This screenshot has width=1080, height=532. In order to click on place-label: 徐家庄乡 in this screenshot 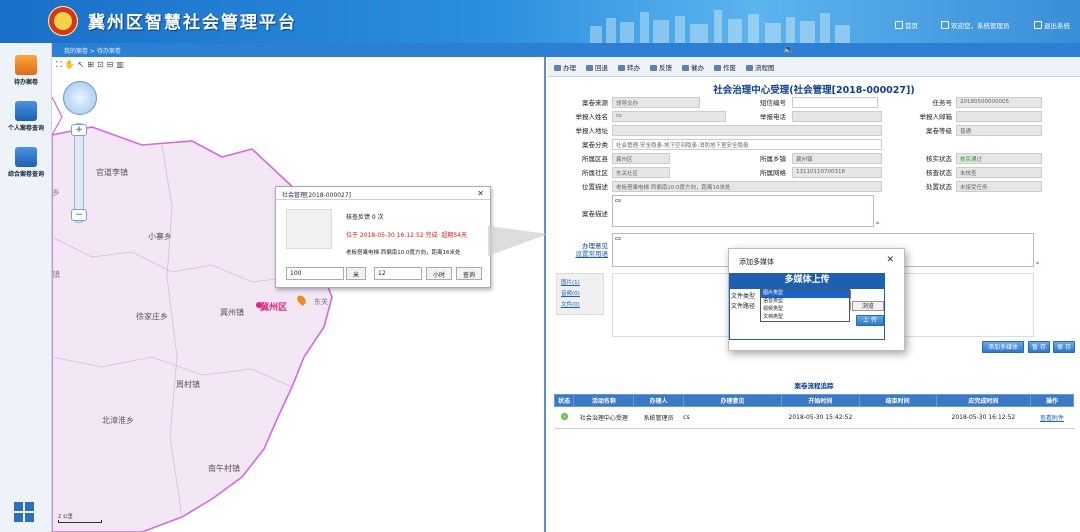, I will do `click(152, 316)`.